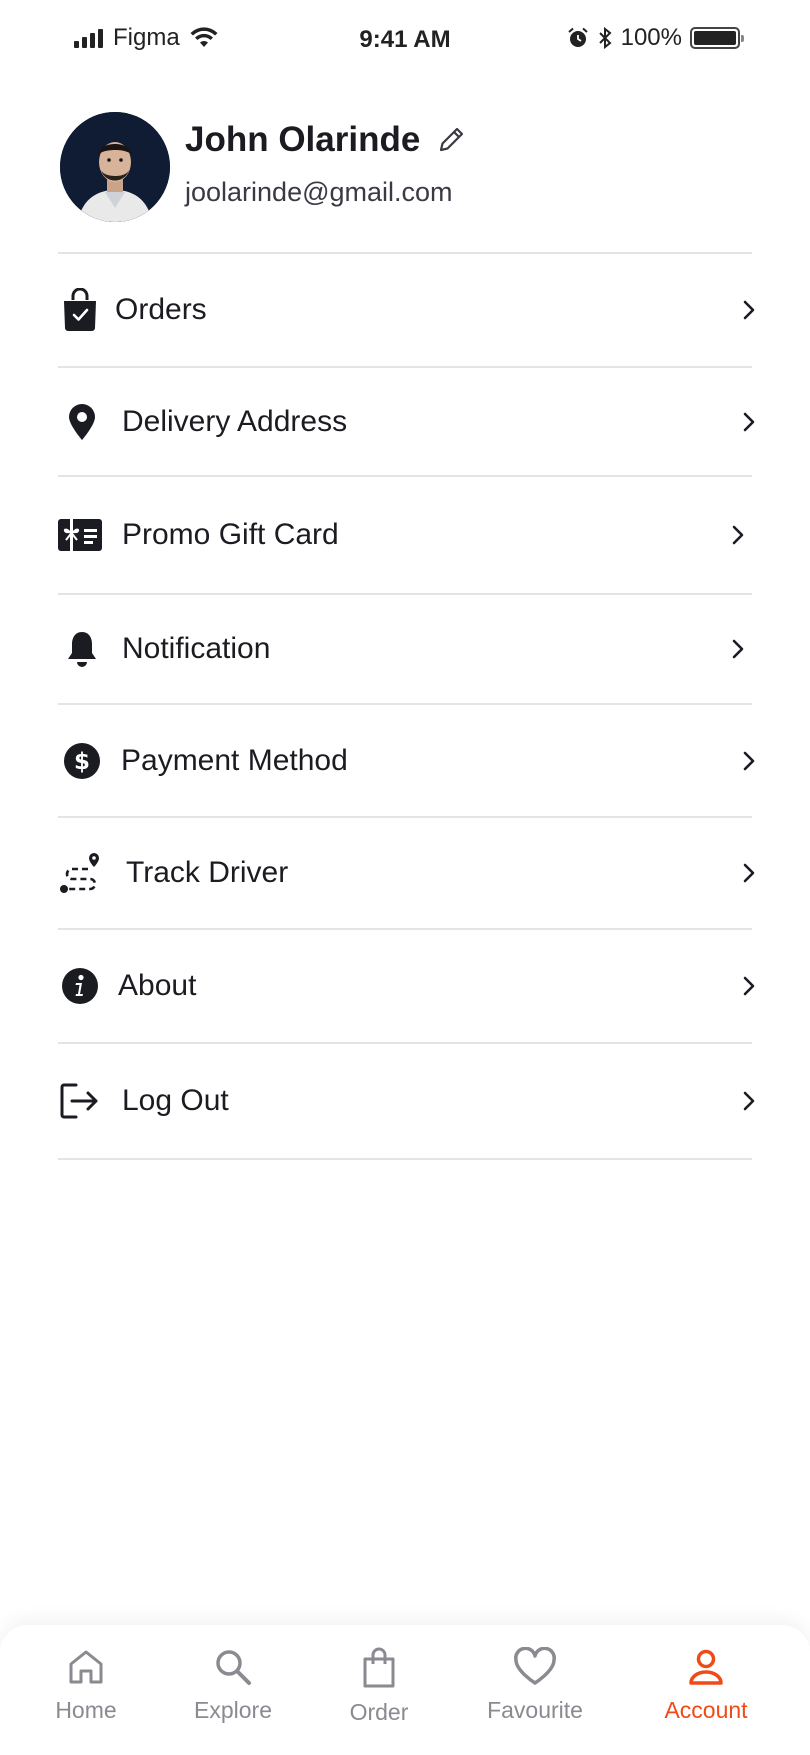 The height and width of the screenshot is (1755, 810). Describe the element at coordinates (405, 1159) in the screenshot. I see `menu-divider` at that location.